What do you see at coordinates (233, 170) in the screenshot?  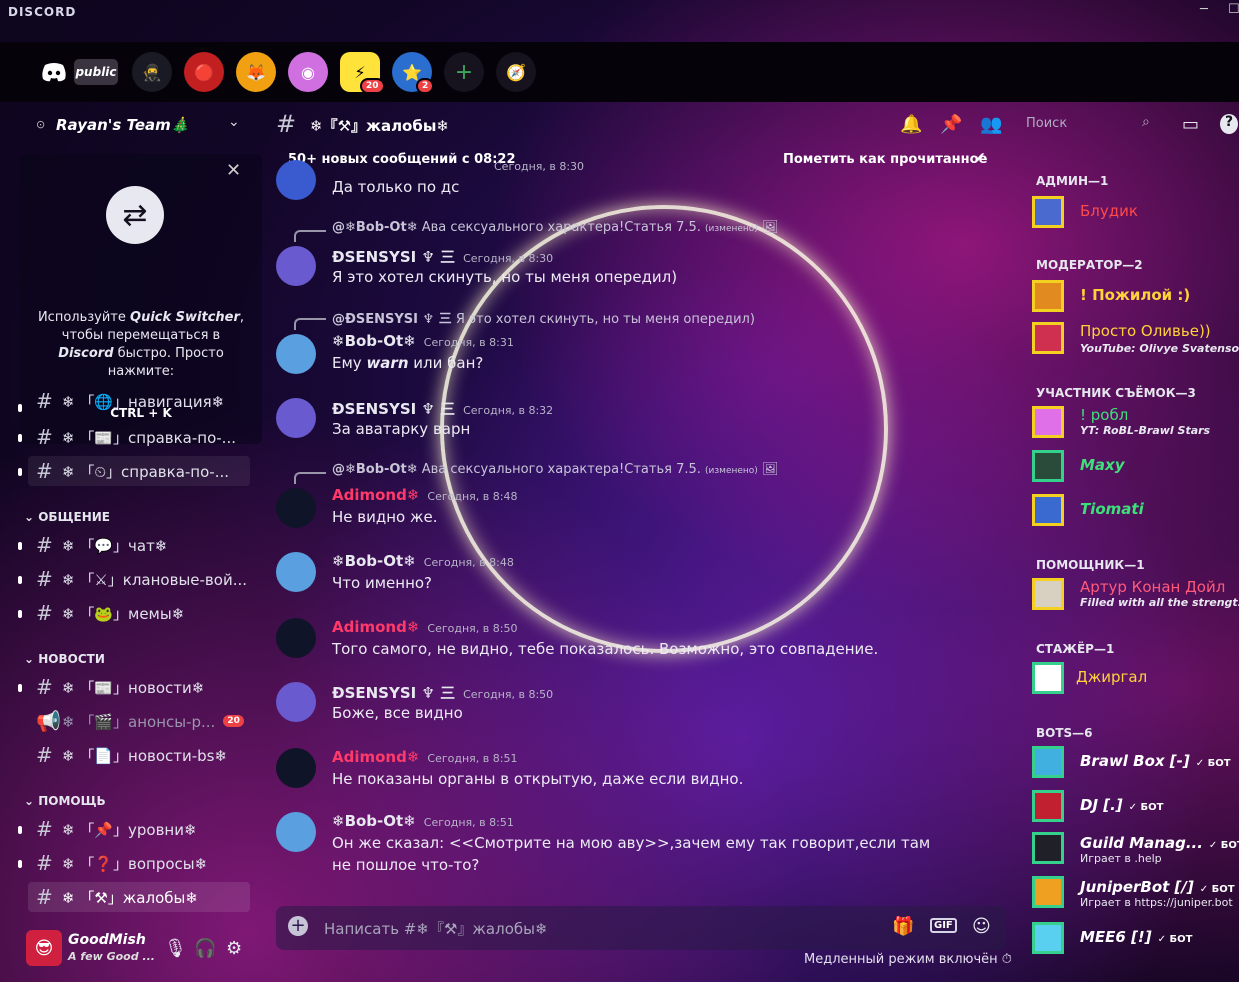 I see `close-icon: ✕` at bounding box center [233, 170].